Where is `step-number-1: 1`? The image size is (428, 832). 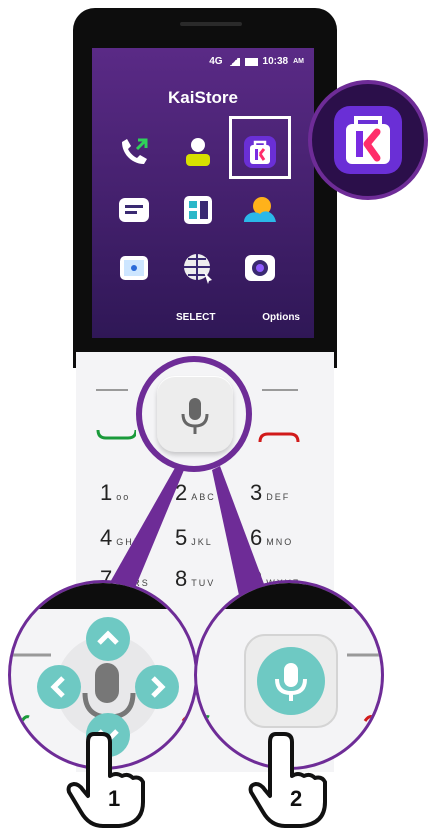 step-number-1: 1 is located at coordinates (114, 798).